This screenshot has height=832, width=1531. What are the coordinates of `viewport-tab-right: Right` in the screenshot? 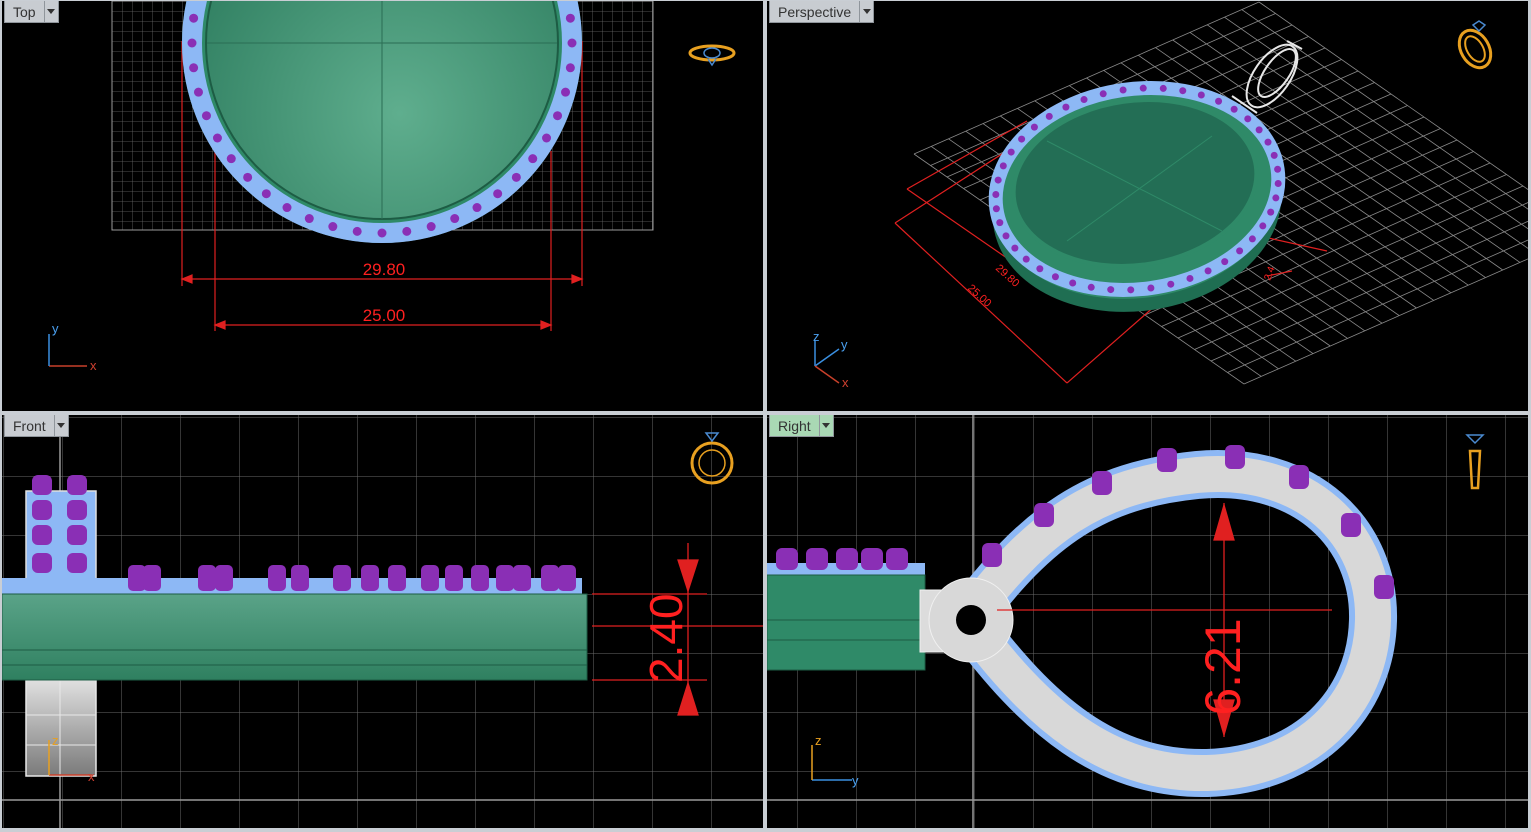 It's located at (801, 426).